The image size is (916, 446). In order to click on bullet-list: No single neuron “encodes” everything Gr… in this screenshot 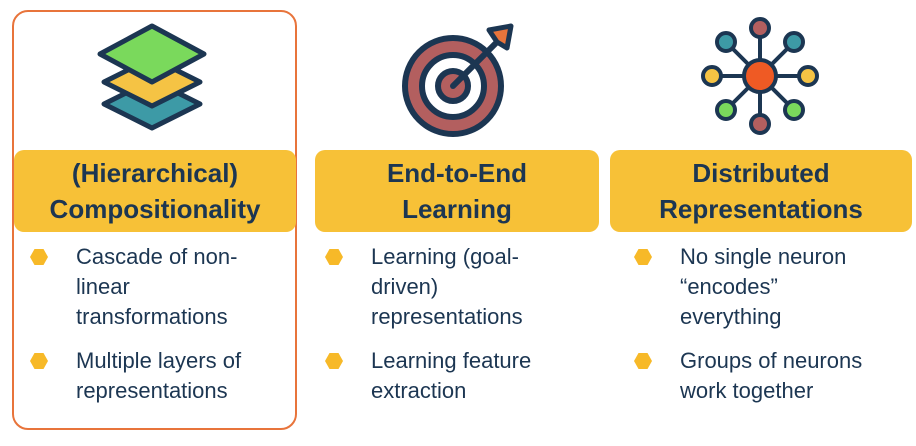, I will do `click(748, 331)`.